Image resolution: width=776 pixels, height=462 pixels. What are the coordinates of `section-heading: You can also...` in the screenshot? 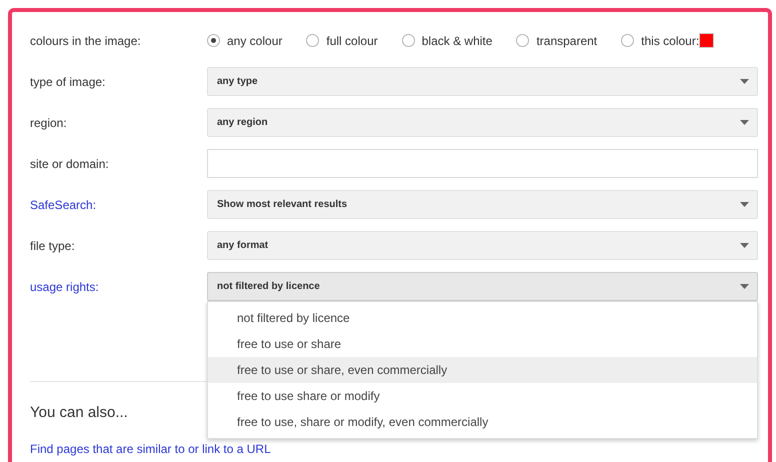 It's located at (79, 413).